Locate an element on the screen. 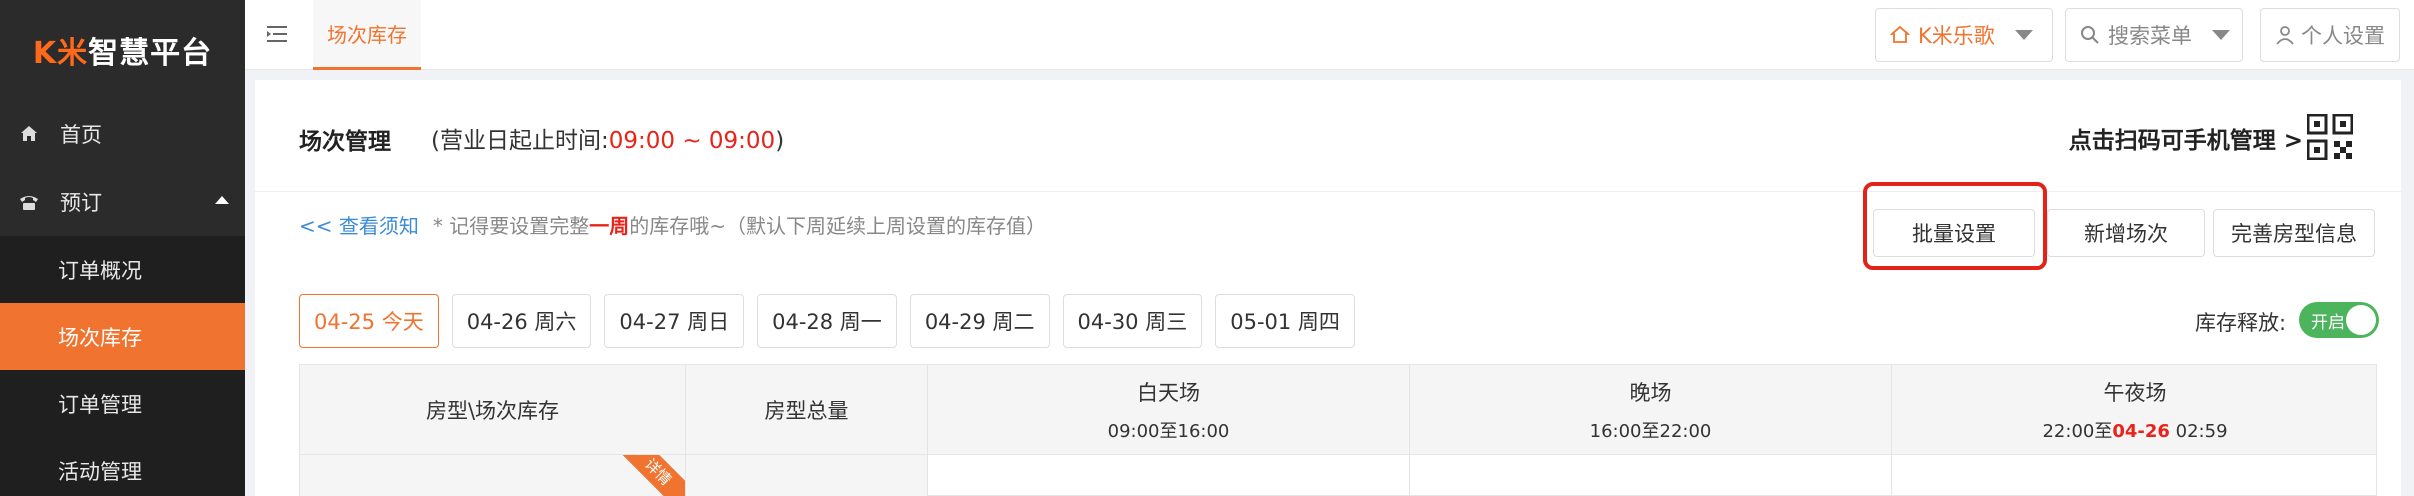 This screenshot has height=496, width=2414. notice-text: 的库存哦~（默认下周延续上周设置的库存值） is located at coordinates (837, 226).